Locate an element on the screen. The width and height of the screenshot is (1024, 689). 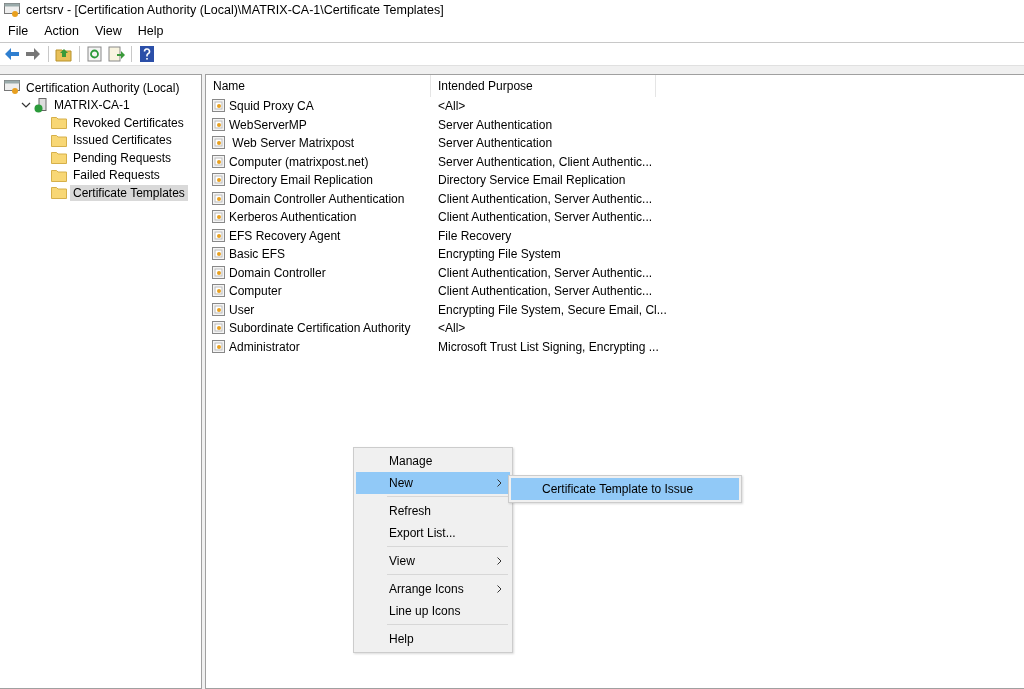
template-name: WebServerMP is located at coordinates (268, 124).